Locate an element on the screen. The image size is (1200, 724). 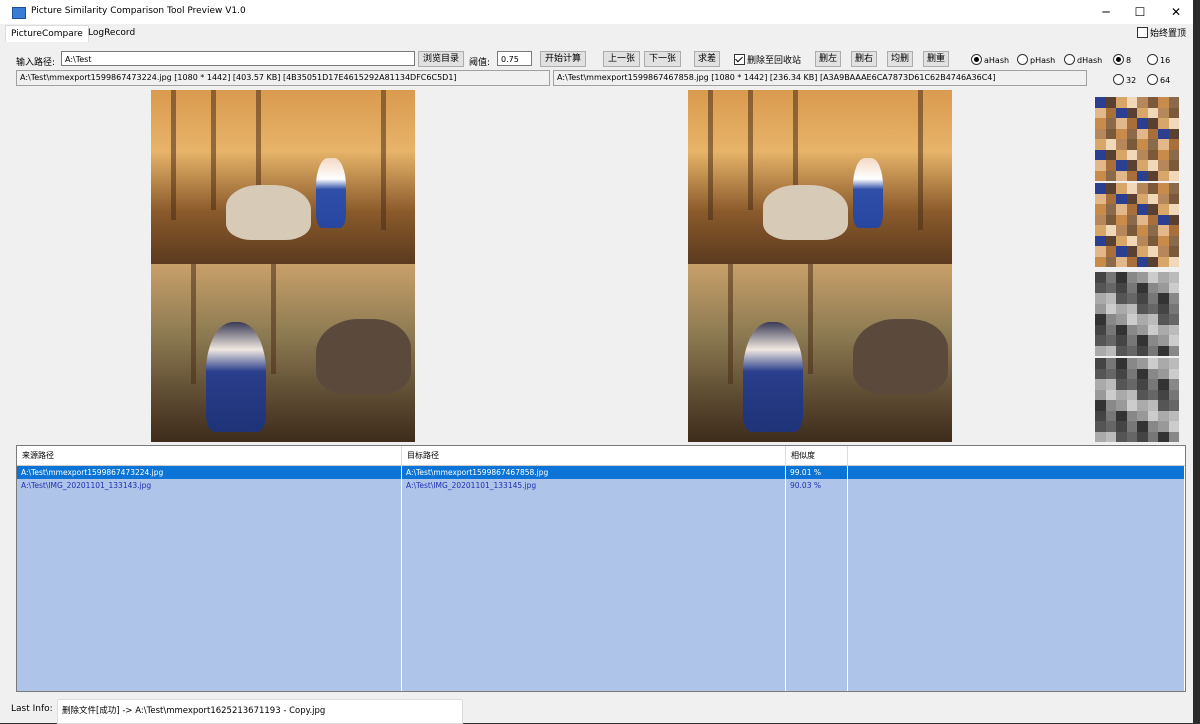
radio-size-16-label: 16 is located at coordinates (1165, 60).